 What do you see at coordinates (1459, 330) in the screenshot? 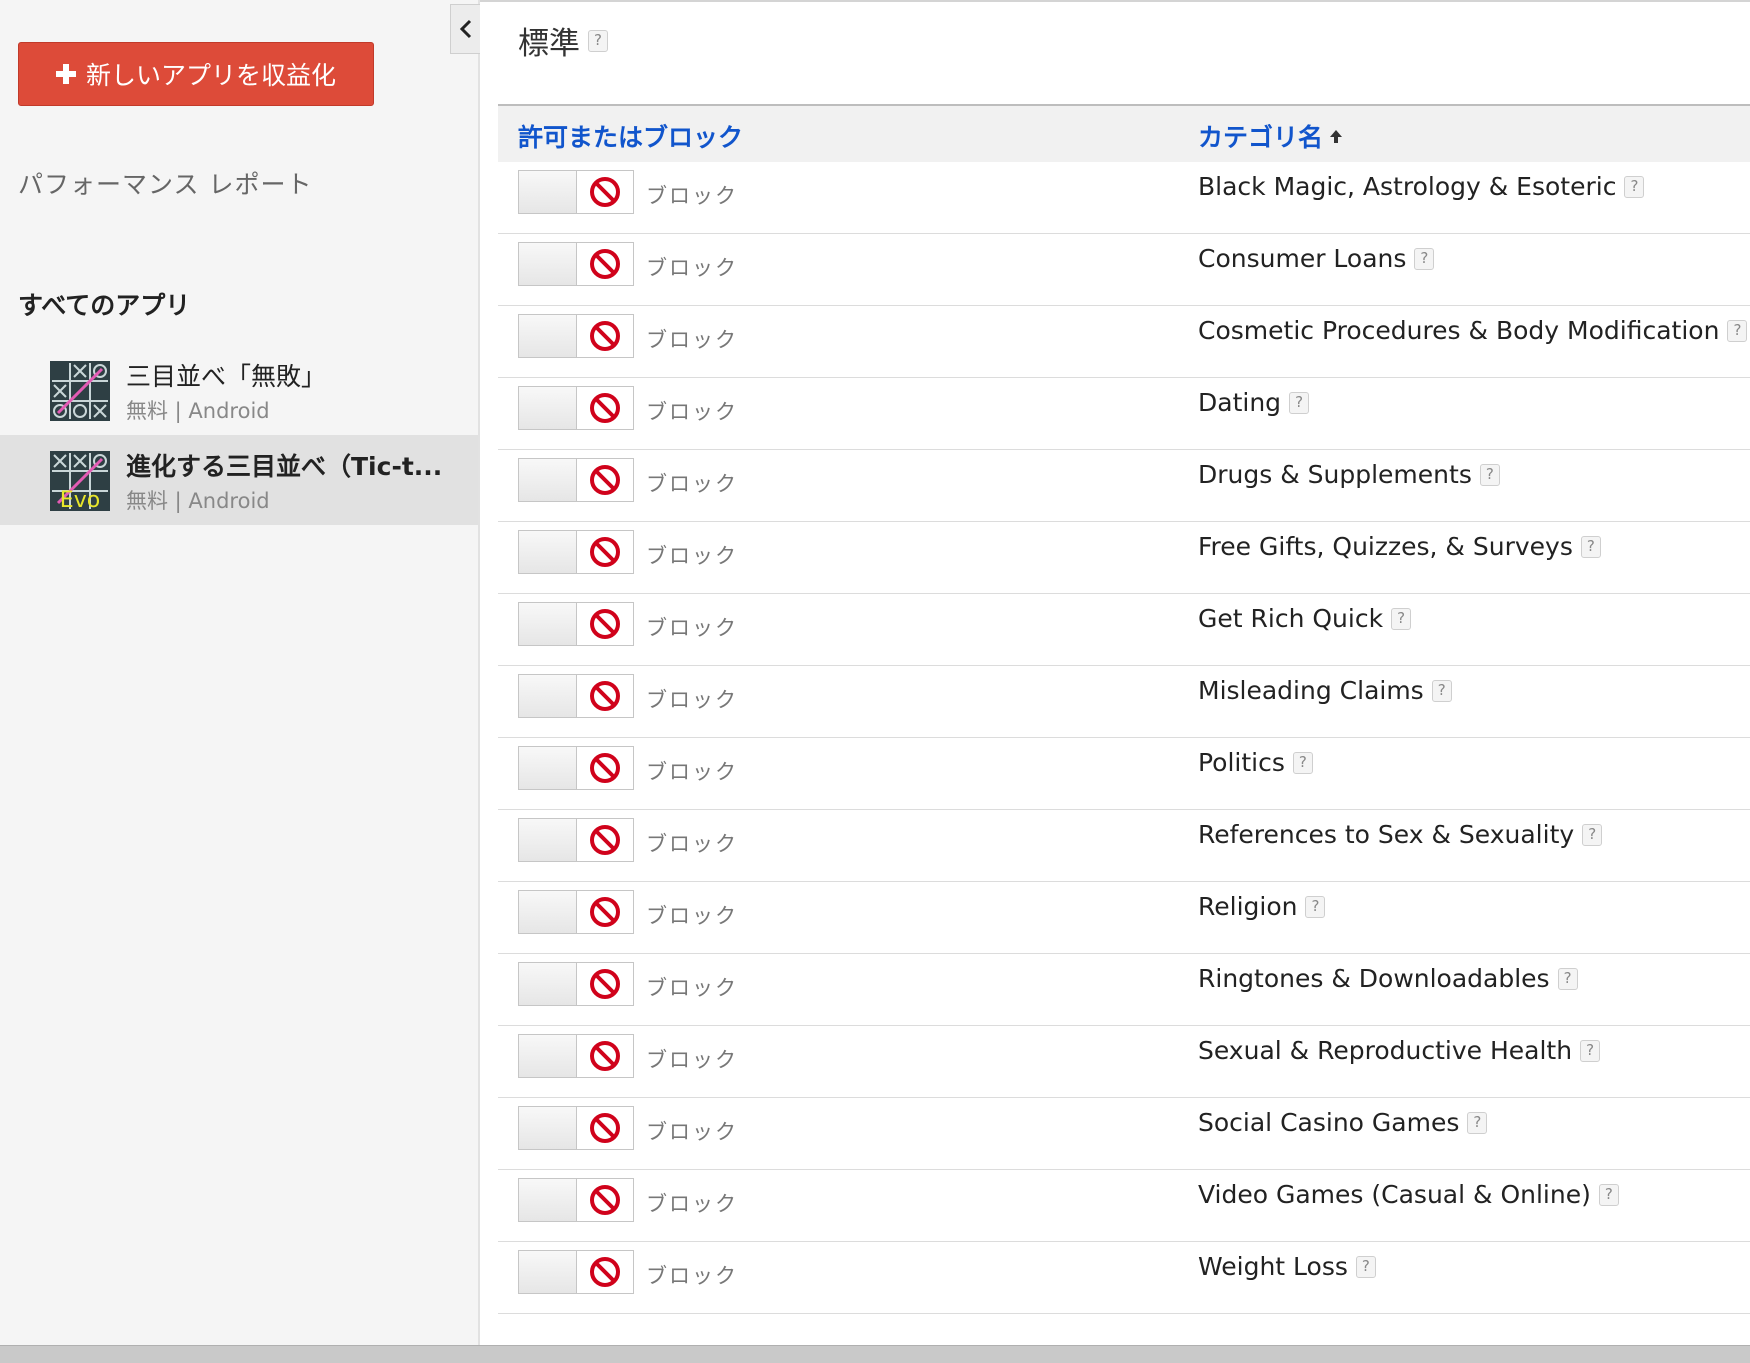
I see `category-name-text: Cosmetic Procedures & Body Modification` at bounding box center [1459, 330].